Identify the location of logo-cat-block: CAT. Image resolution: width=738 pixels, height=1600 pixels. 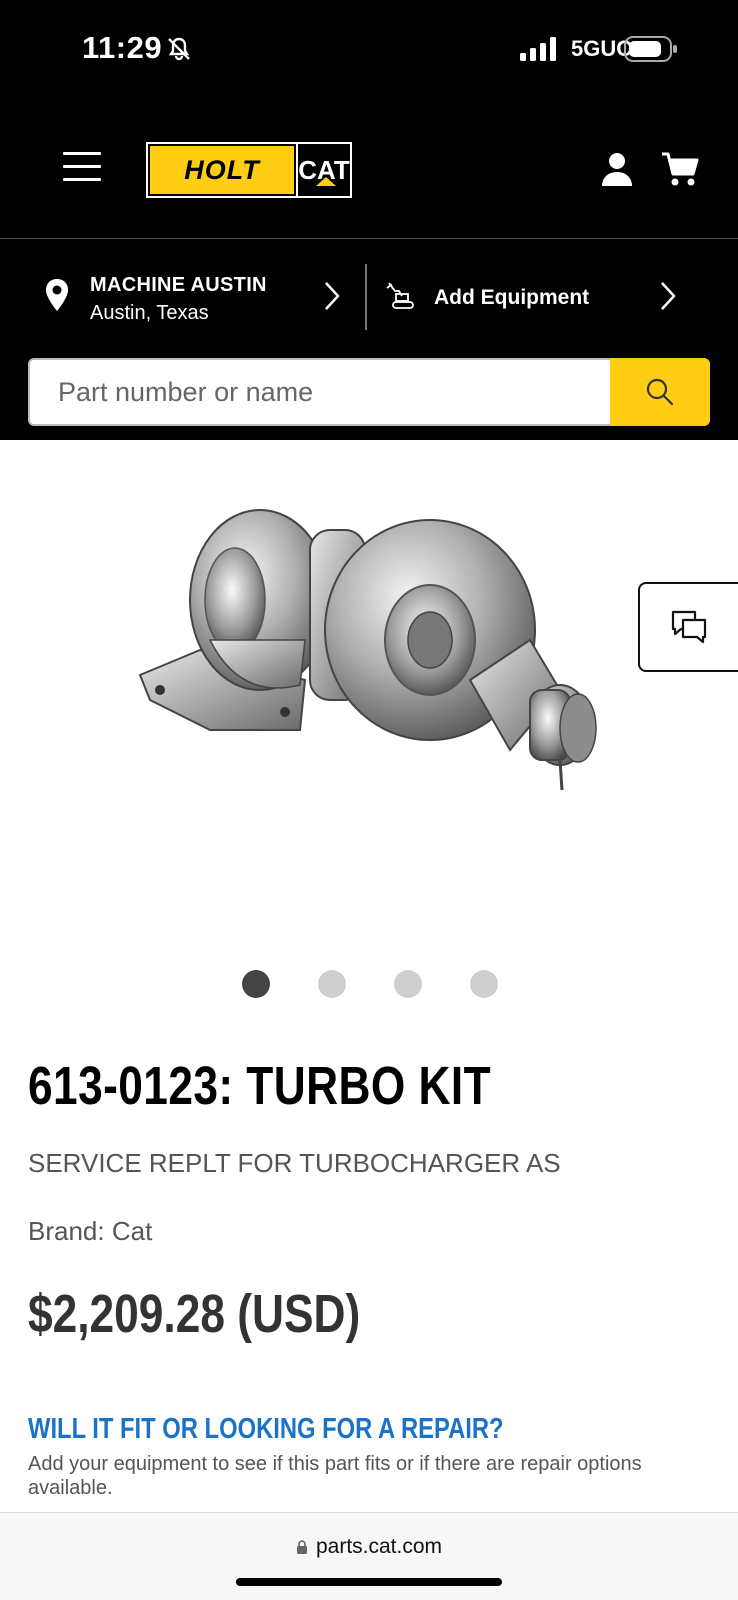
(324, 170).